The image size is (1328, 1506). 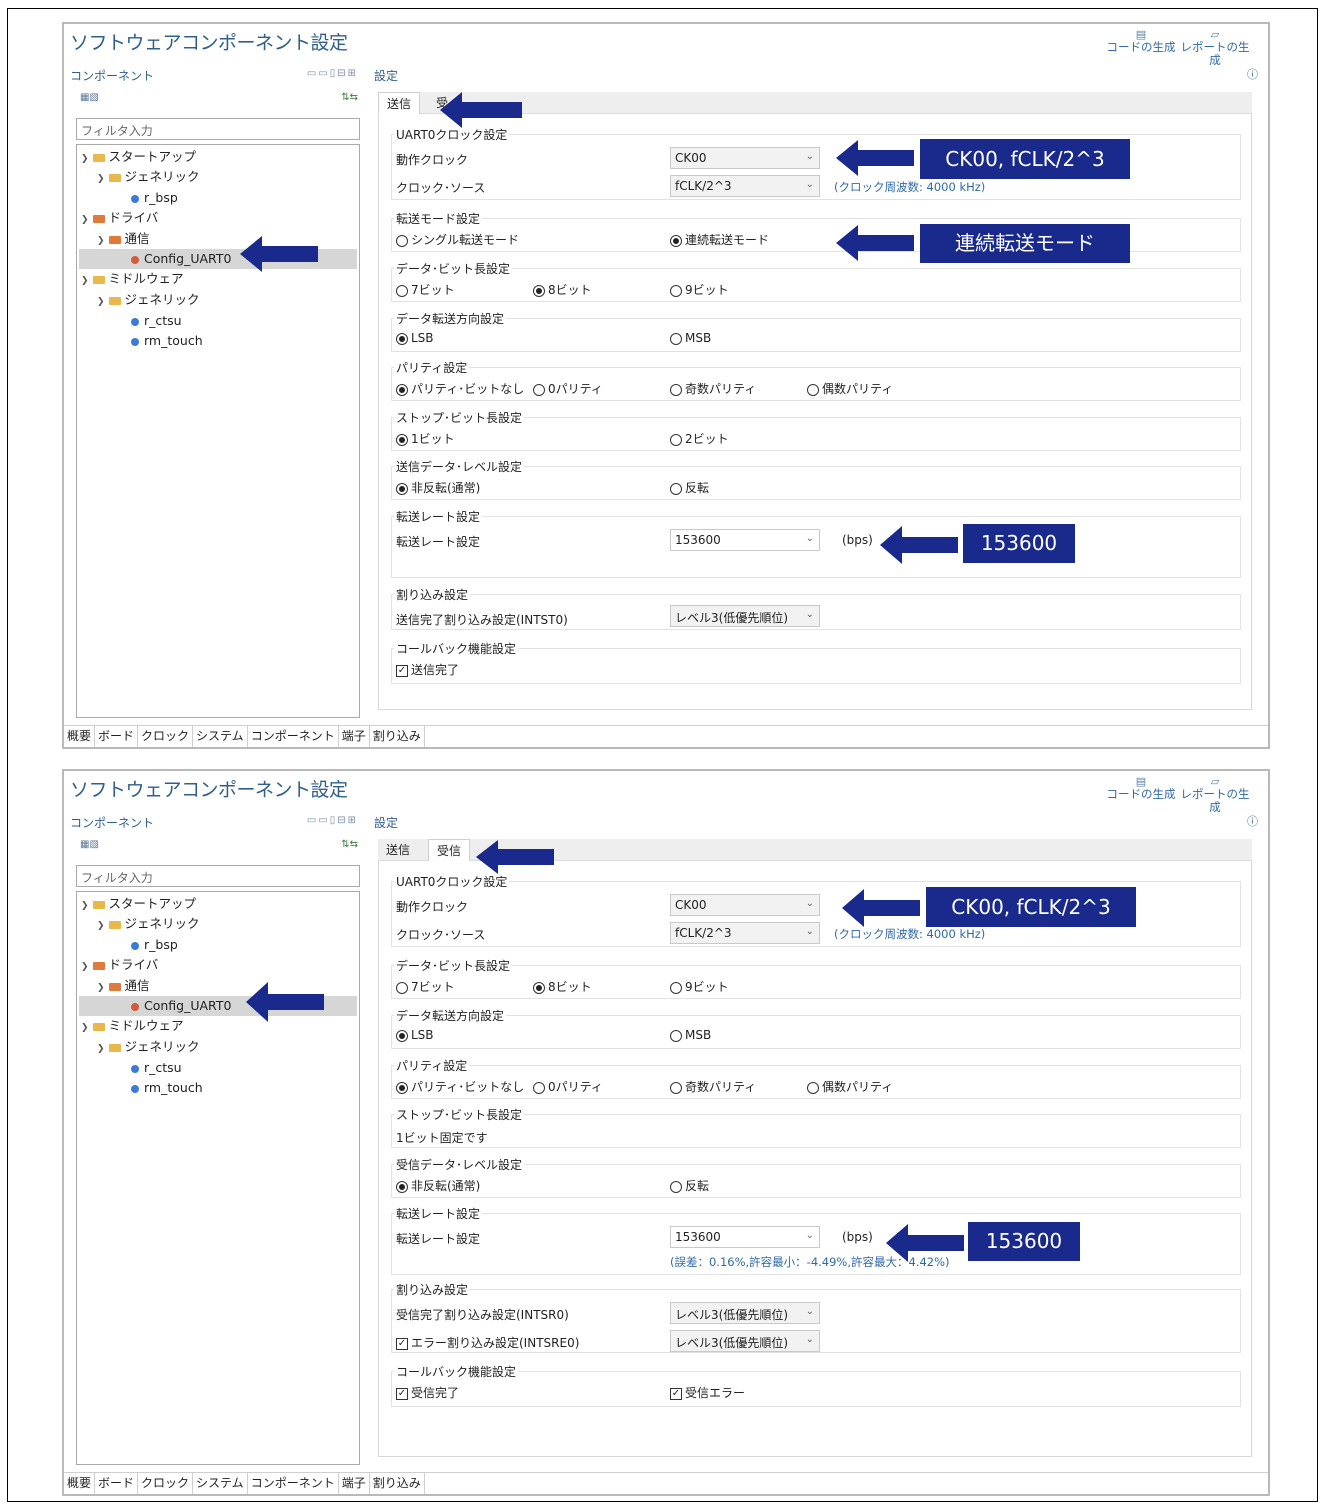 What do you see at coordinates (449, 850) in the screenshot?
I see `tab-recv: 受信` at bounding box center [449, 850].